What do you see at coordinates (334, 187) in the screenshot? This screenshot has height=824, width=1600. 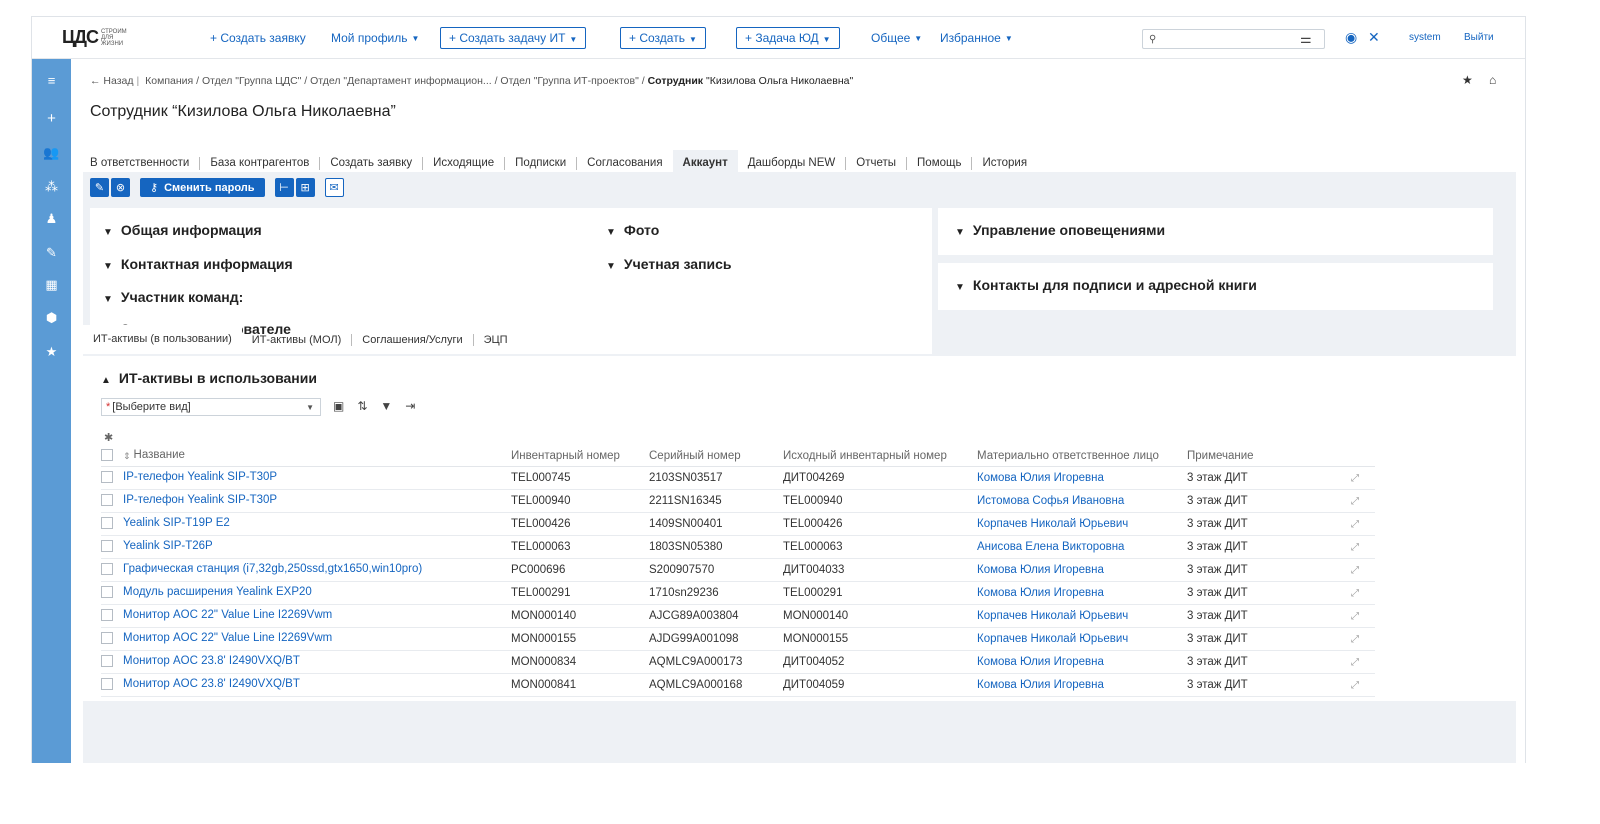 I see `email-button: ✉` at bounding box center [334, 187].